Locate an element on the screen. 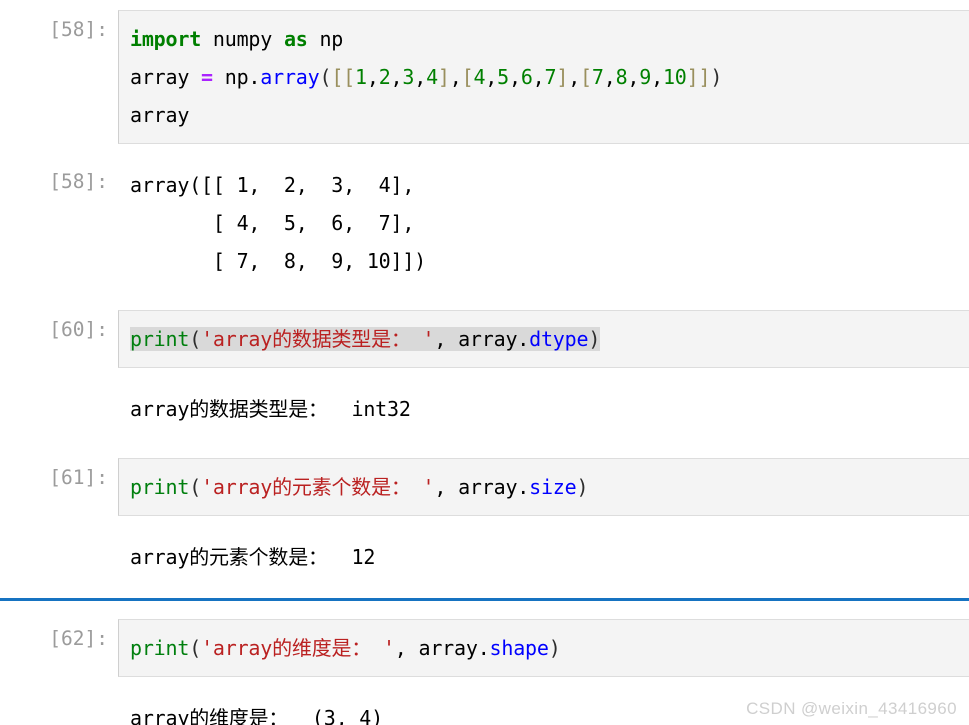  spacer-after-cell-60-input is located at coordinates (484, 377).